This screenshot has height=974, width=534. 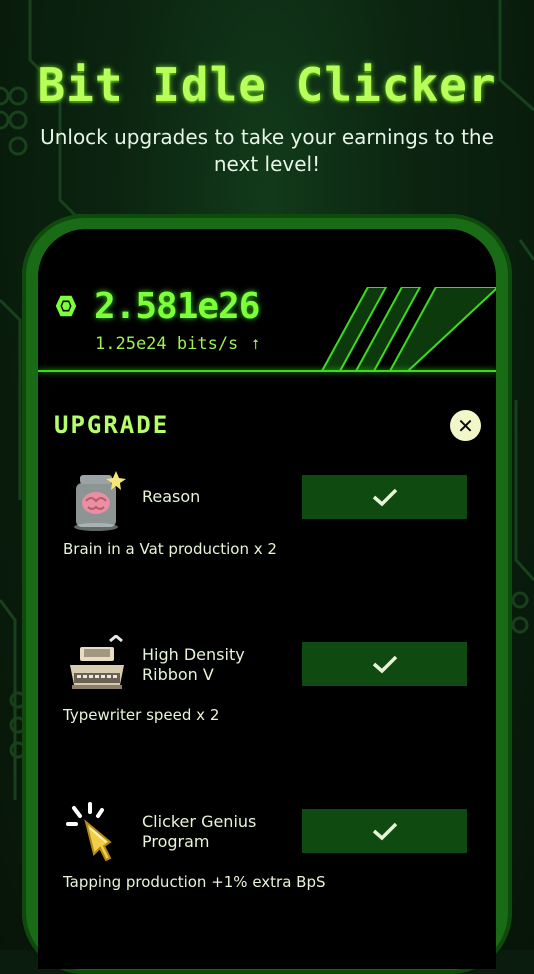 What do you see at coordinates (199, 831) in the screenshot?
I see `upgrade-name: Clicker Genius Program` at bounding box center [199, 831].